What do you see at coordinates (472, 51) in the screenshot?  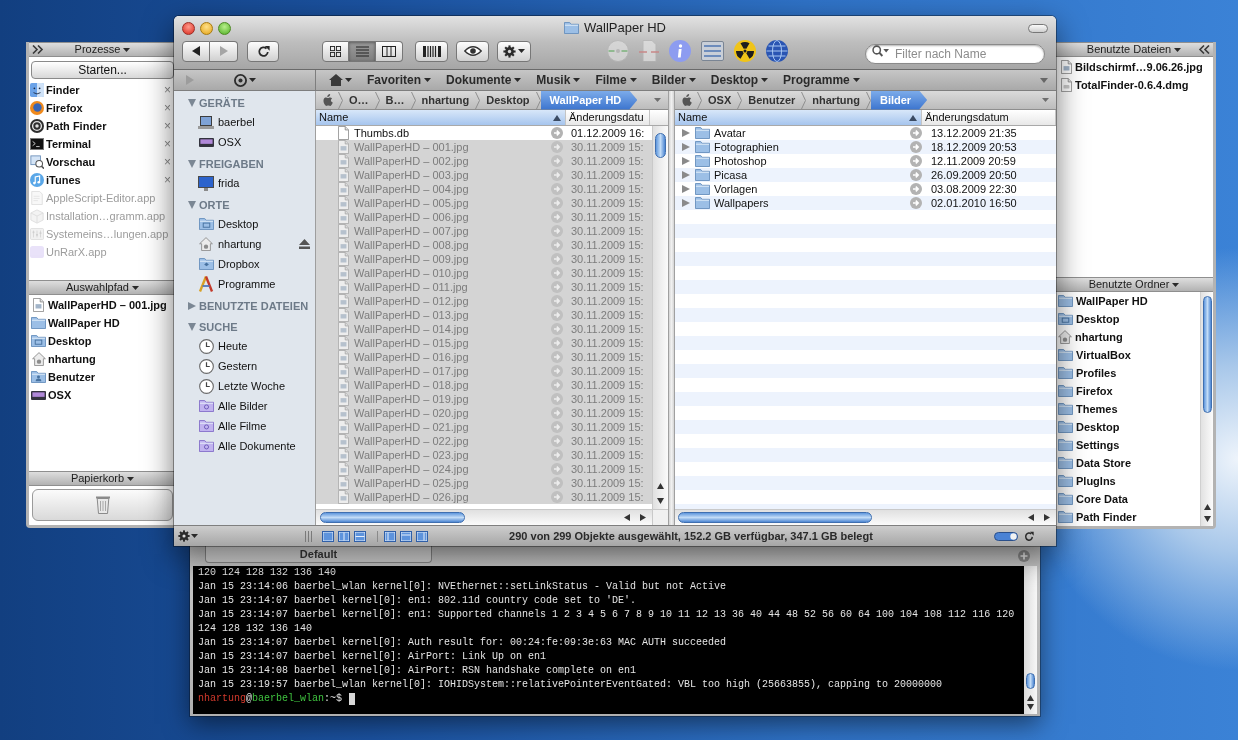 I see `quick-look-button` at bounding box center [472, 51].